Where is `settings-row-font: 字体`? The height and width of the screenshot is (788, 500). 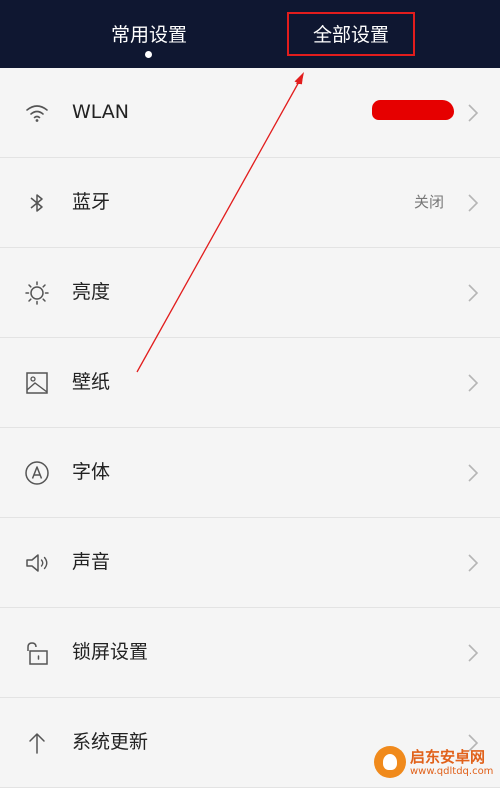
settings-row-font: 字体 is located at coordinates (250, 473).